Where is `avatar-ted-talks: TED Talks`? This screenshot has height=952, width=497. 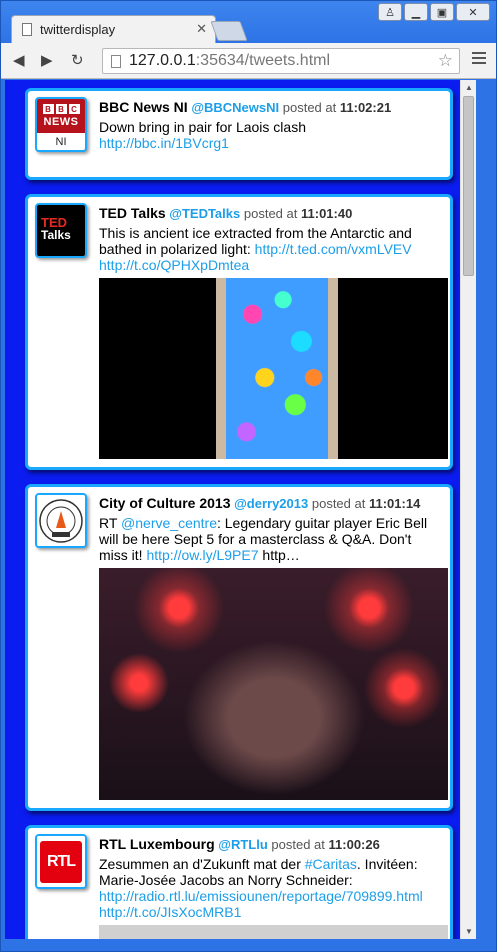
avatar-ted-talks: TED Talks is located at coordinates (61, 230).